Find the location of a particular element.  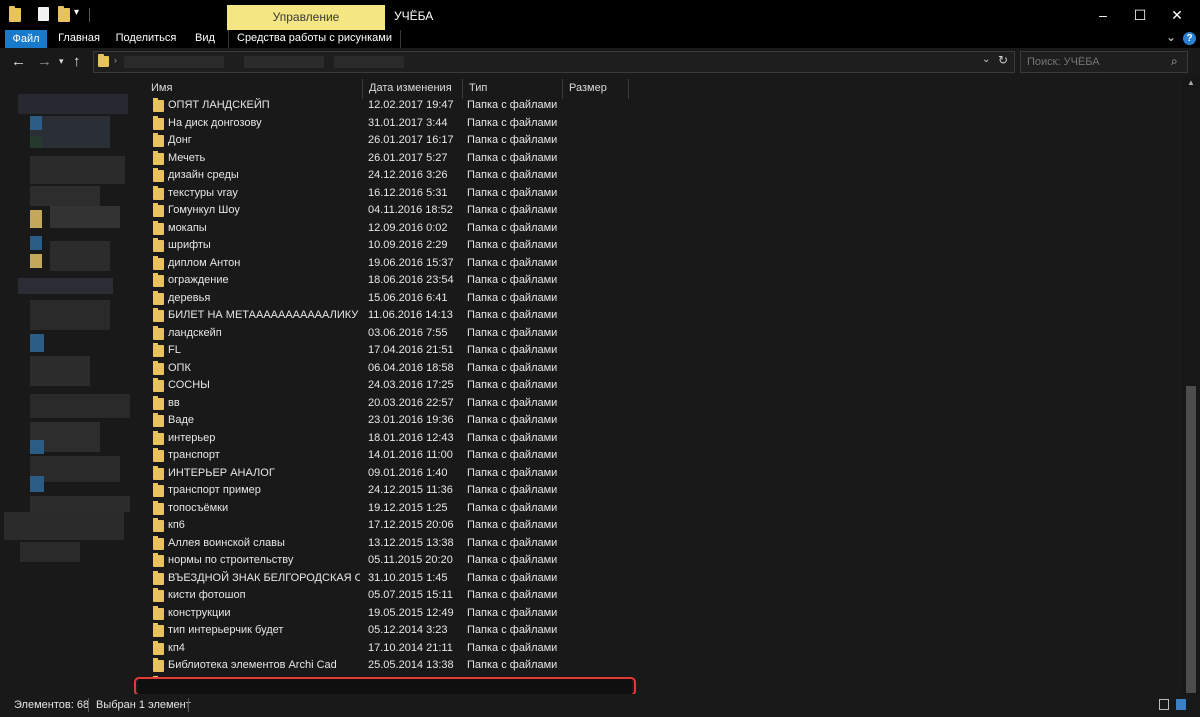

back-arrow-icon: ← is located at coordinates (18, 61).